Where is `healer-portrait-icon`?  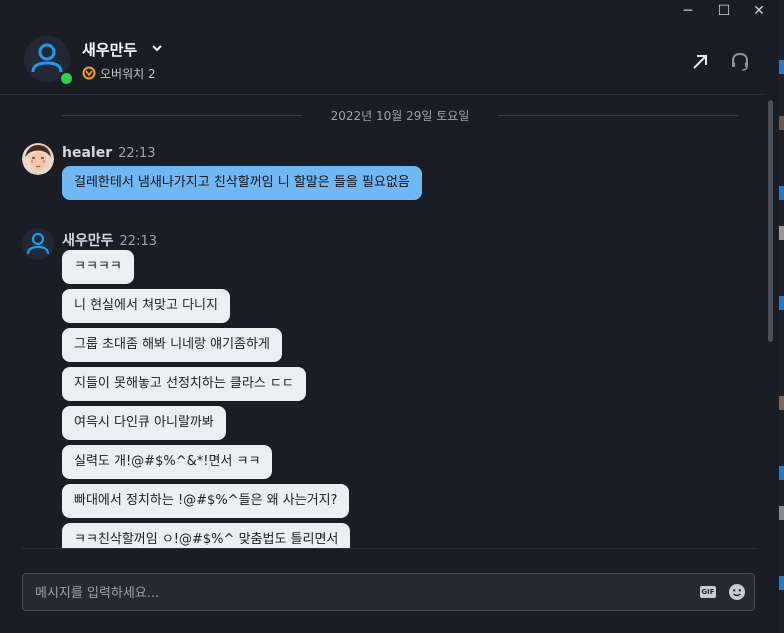
healer-portrait-icon is located at coordinates (38, 159).